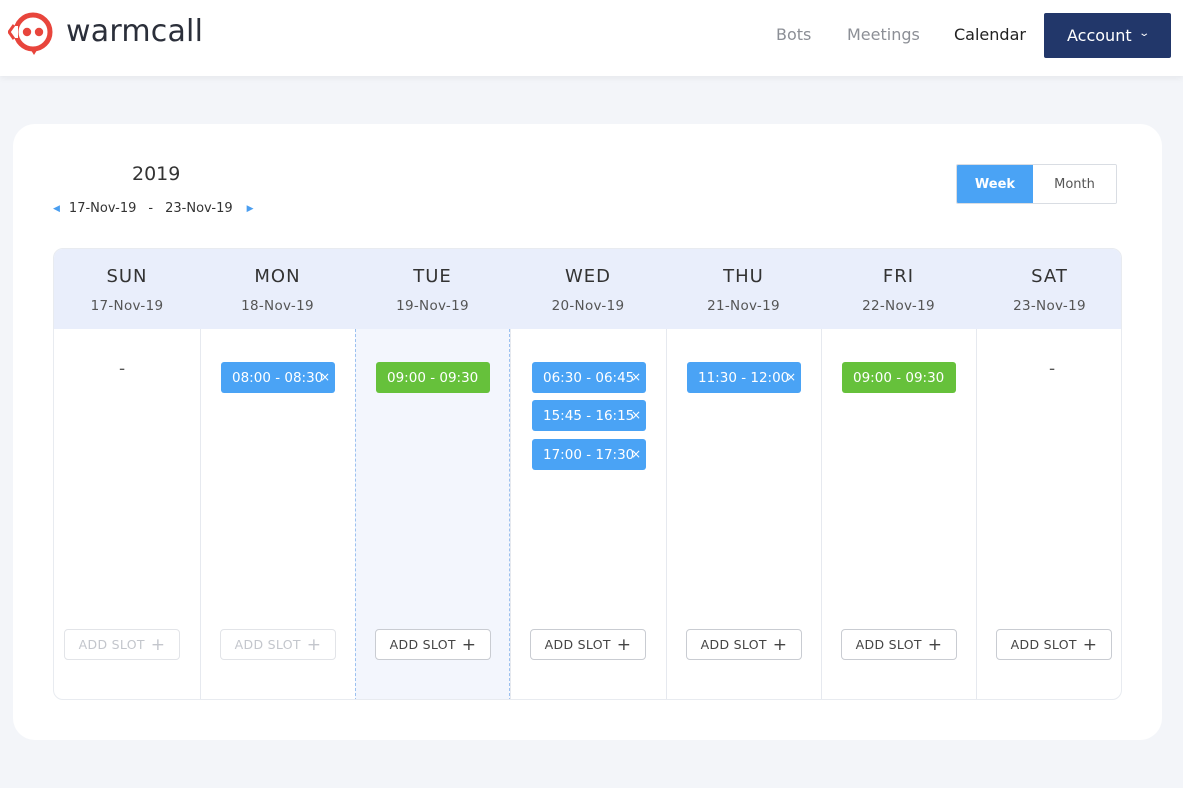 The image size is (1183, 788). I want to click on nav-calendar: Calendar, so click(990, 34).